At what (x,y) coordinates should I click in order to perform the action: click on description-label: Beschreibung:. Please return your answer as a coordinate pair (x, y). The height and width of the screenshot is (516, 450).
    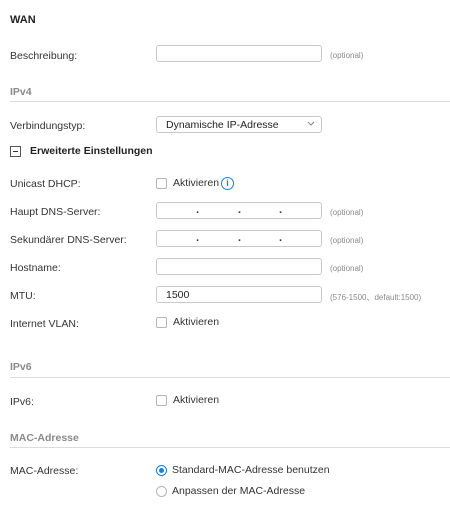
    Looking at the image, I should click on (44, 56).